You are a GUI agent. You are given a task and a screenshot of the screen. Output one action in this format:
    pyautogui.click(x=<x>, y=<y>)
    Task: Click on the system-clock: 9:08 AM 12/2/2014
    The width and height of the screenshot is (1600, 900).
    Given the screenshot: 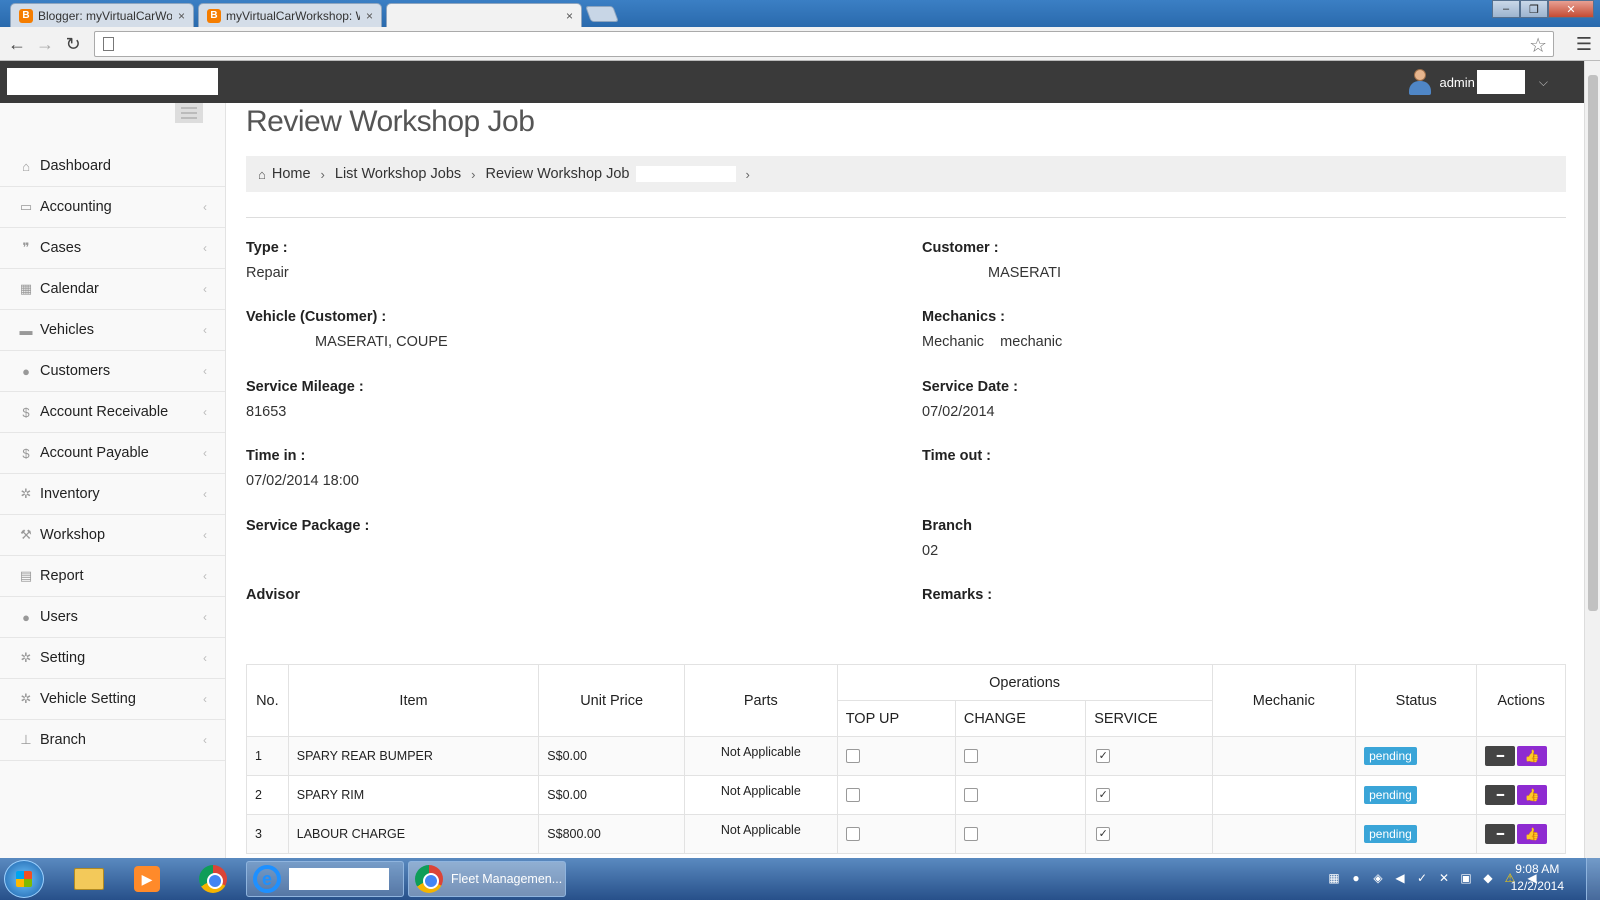 What is the action you would take?
    pyautogui.click(x=1537, y=878)
    